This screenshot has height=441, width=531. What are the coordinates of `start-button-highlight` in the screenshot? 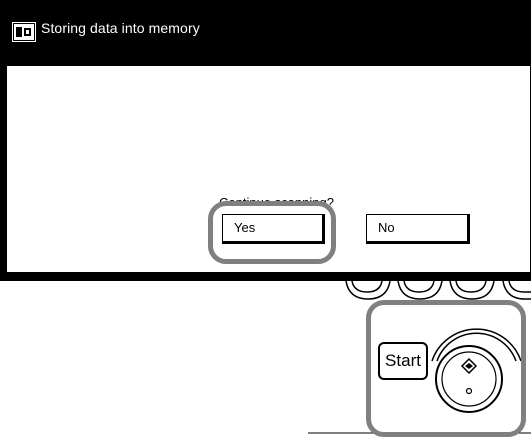 It's located at (446, 368).